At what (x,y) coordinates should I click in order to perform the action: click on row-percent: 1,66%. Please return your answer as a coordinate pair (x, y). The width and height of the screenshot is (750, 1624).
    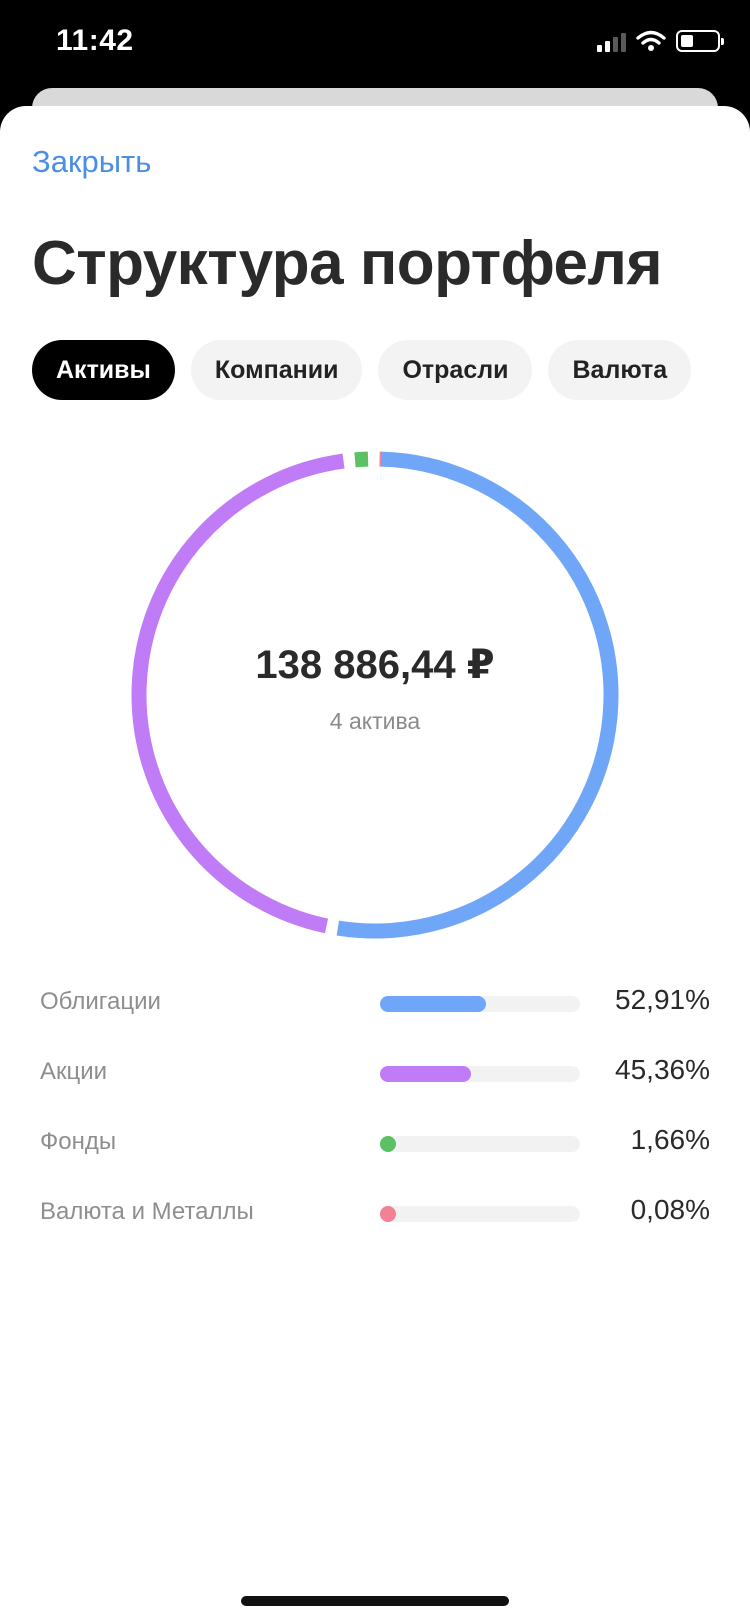
    Looking at the image, I should click on (670, 1139).